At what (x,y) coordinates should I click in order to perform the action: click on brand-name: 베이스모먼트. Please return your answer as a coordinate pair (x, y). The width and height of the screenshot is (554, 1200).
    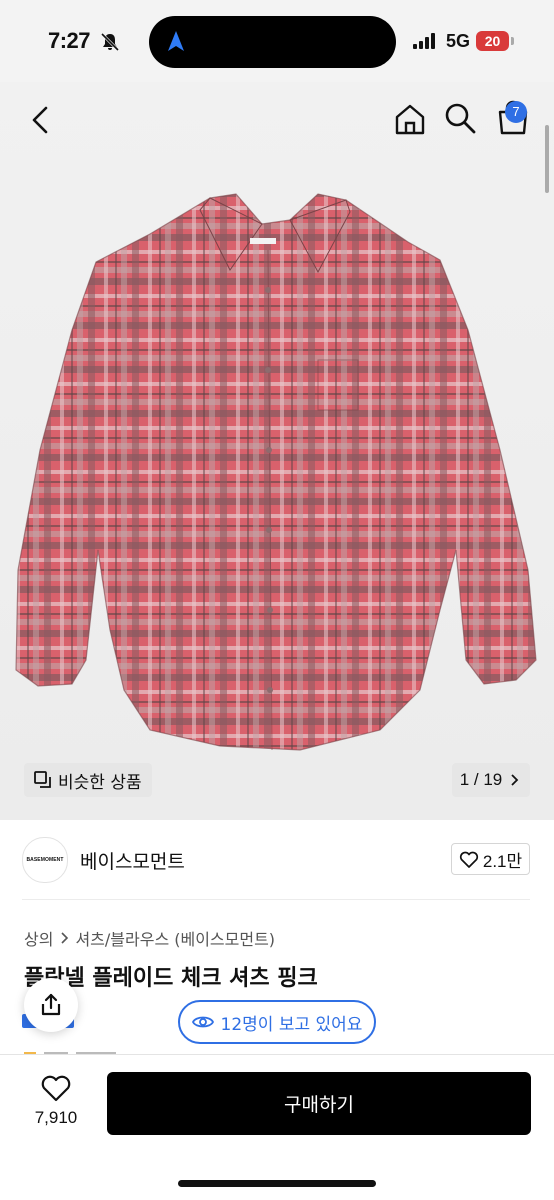
    Looking at the image, I should click on (132, 860).